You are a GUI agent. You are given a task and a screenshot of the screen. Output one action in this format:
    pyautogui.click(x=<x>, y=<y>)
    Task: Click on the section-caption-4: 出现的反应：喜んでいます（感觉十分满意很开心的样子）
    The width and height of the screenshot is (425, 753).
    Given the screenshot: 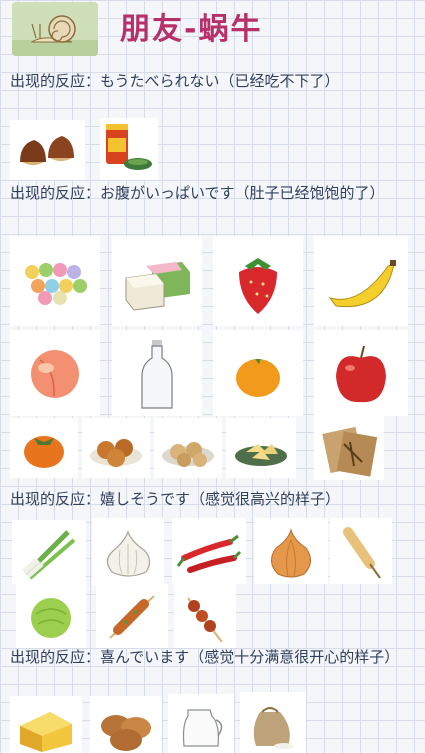 What is the action you would take?
    pyautogui.click(x=205, y=657)
    